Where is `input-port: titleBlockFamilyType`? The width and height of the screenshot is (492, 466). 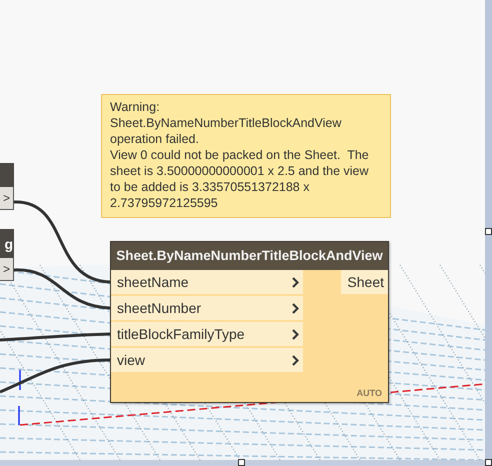 input-port: titleBlockFamilyType is located at coordinates (207, 334).